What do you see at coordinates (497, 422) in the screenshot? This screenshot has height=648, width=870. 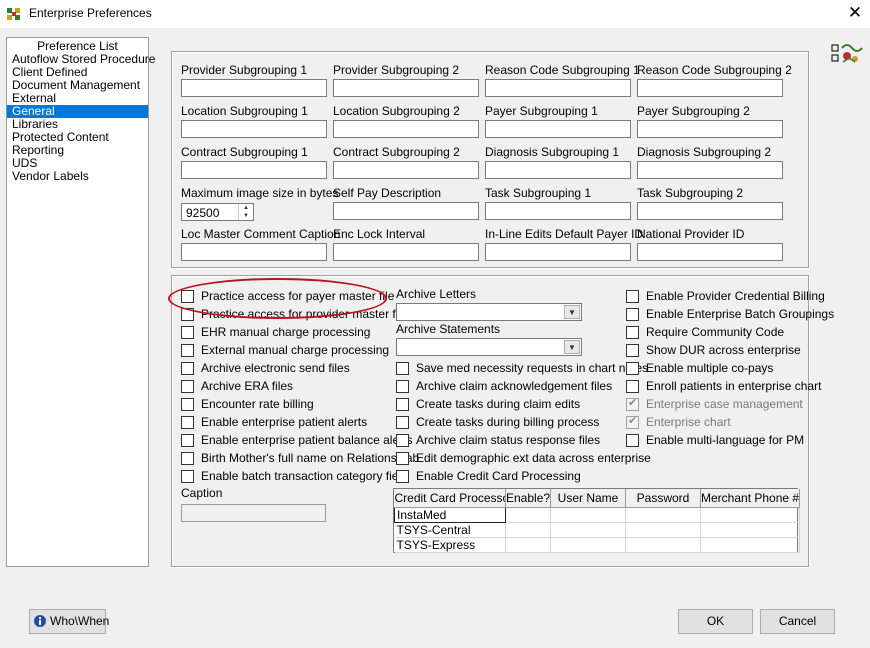 I see `checkbox-tasks-billing-process: Create tasks during billing process` at bounding box center [497, 422].